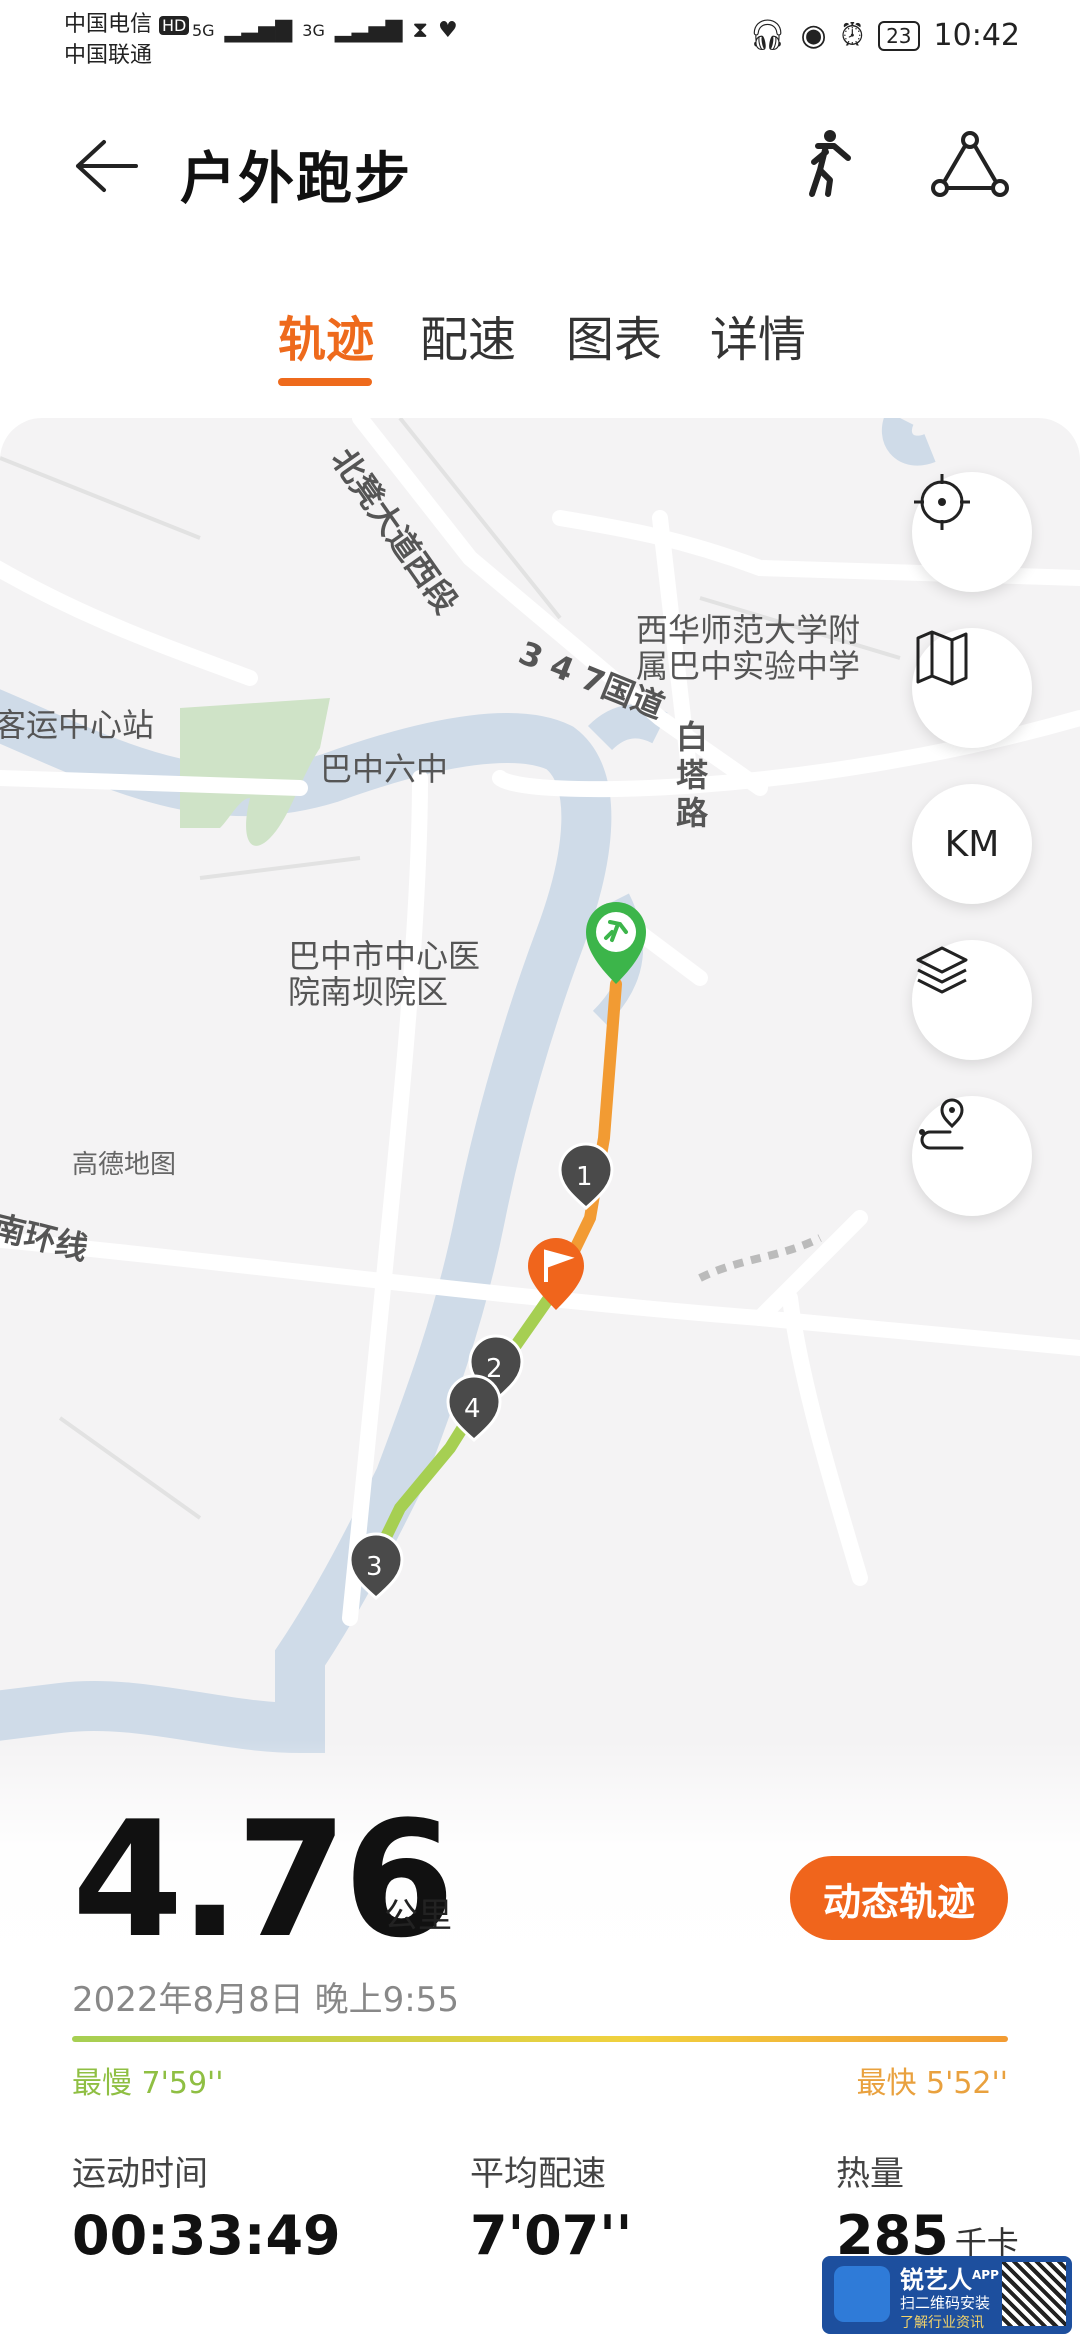  Describe the element at coordinates (551, 2235) in the screenshot. I see `stat-pace-value: 7'07''` at that location.